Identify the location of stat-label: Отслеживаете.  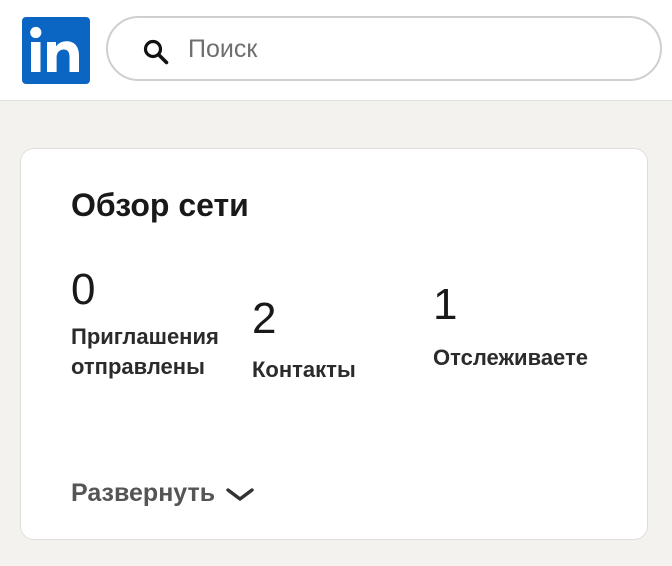
(511, 357).